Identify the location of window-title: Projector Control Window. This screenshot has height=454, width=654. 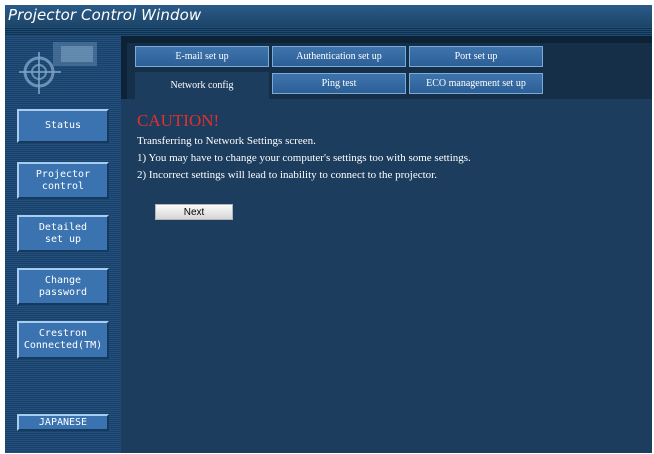
(105, 15).